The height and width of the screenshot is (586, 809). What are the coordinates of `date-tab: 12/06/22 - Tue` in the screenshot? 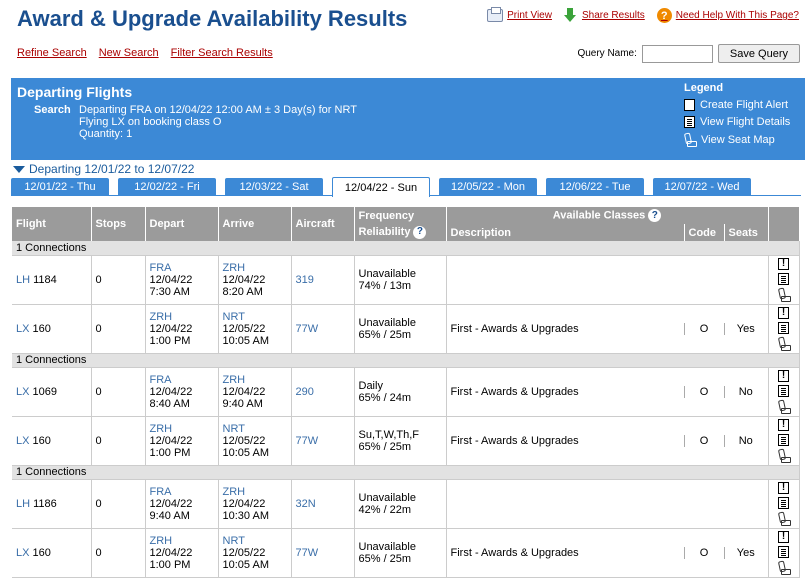 It's located at (595, 187).